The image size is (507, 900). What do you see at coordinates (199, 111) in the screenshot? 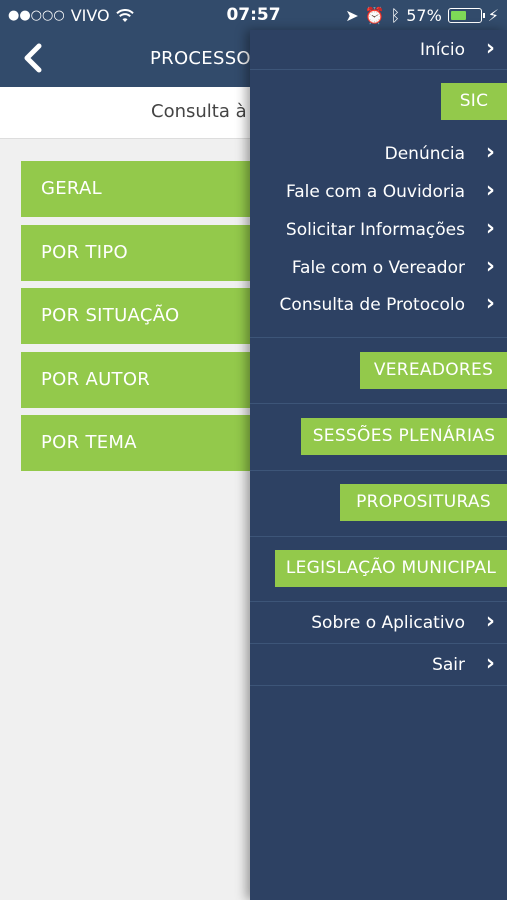
I see `subheader-text: Consulta à` at bounding box center [199, 111].